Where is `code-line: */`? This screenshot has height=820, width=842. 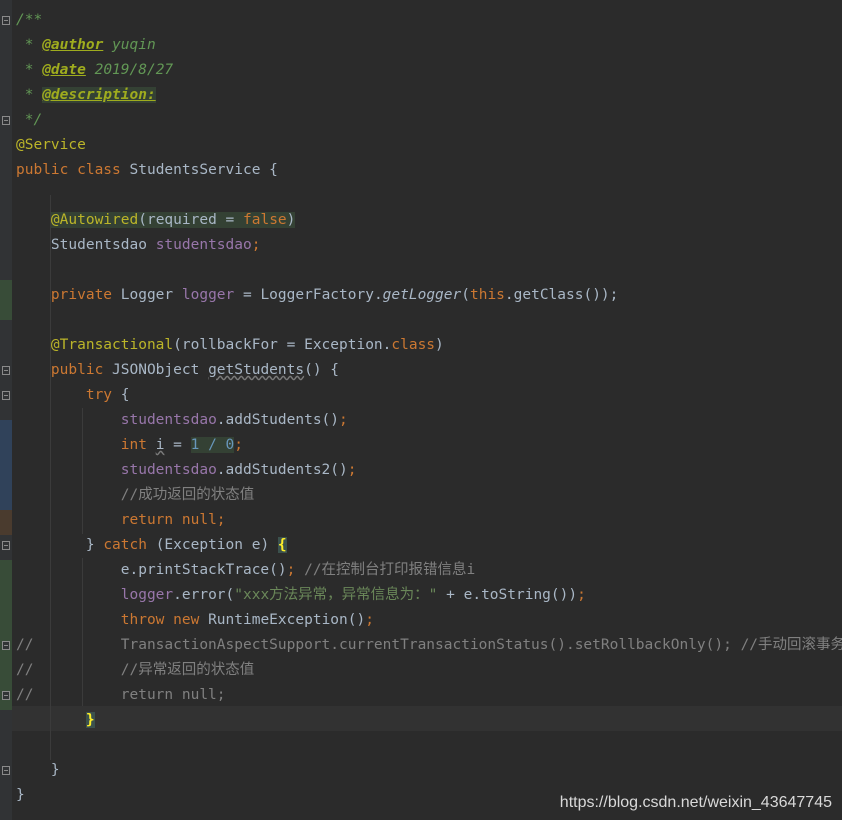
code-line: */ is located at coordinates (29, 120).